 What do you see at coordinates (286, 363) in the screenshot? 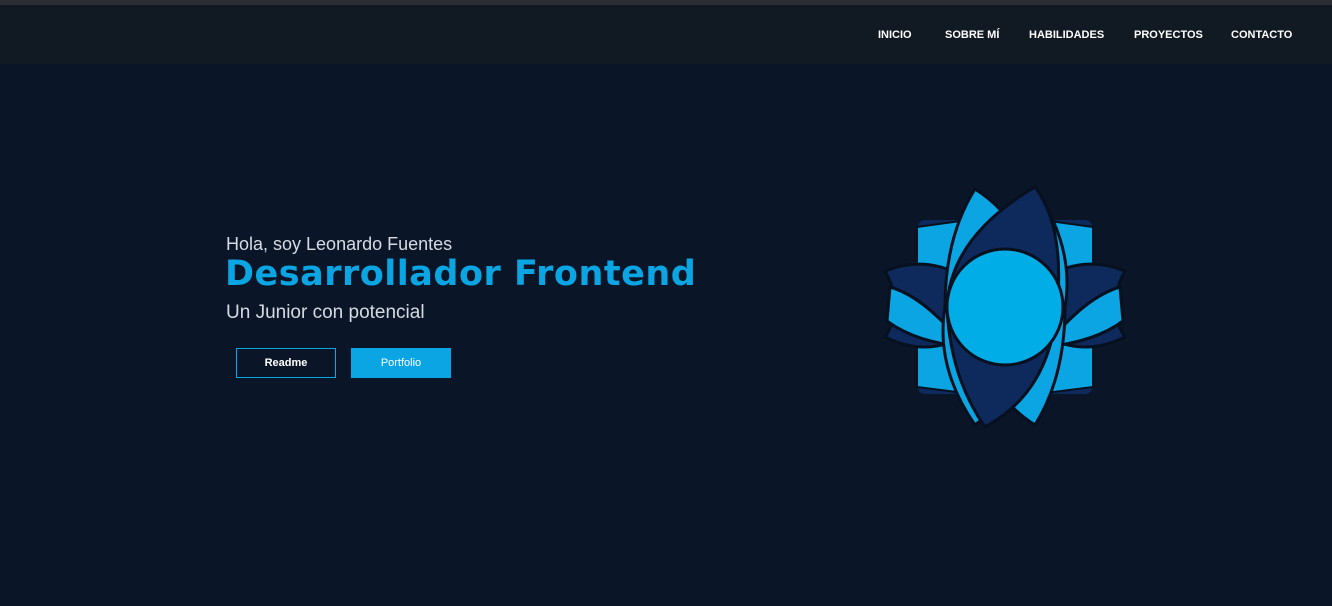
I see `readme-button: Readme` at bounding box center [286, 363].